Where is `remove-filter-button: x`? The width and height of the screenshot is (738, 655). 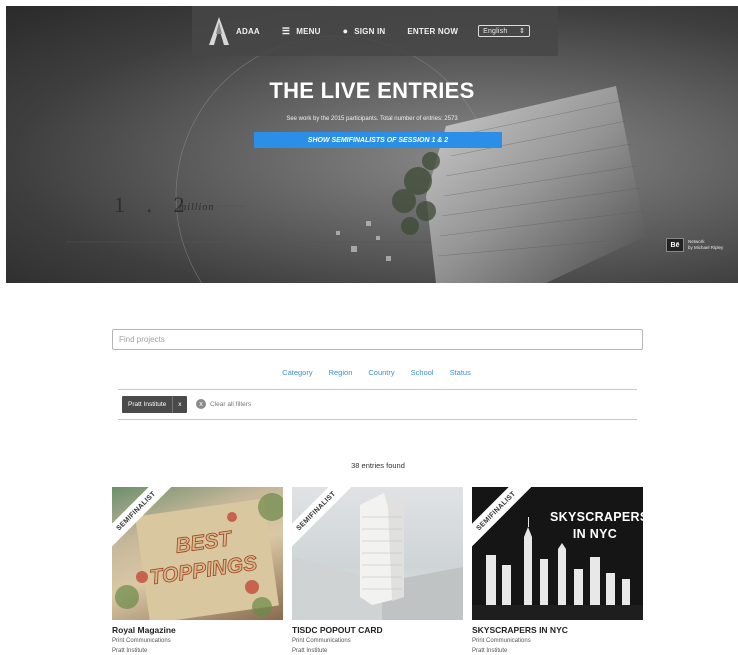 remove-filter-button: x is located at coordinates (179, 404).